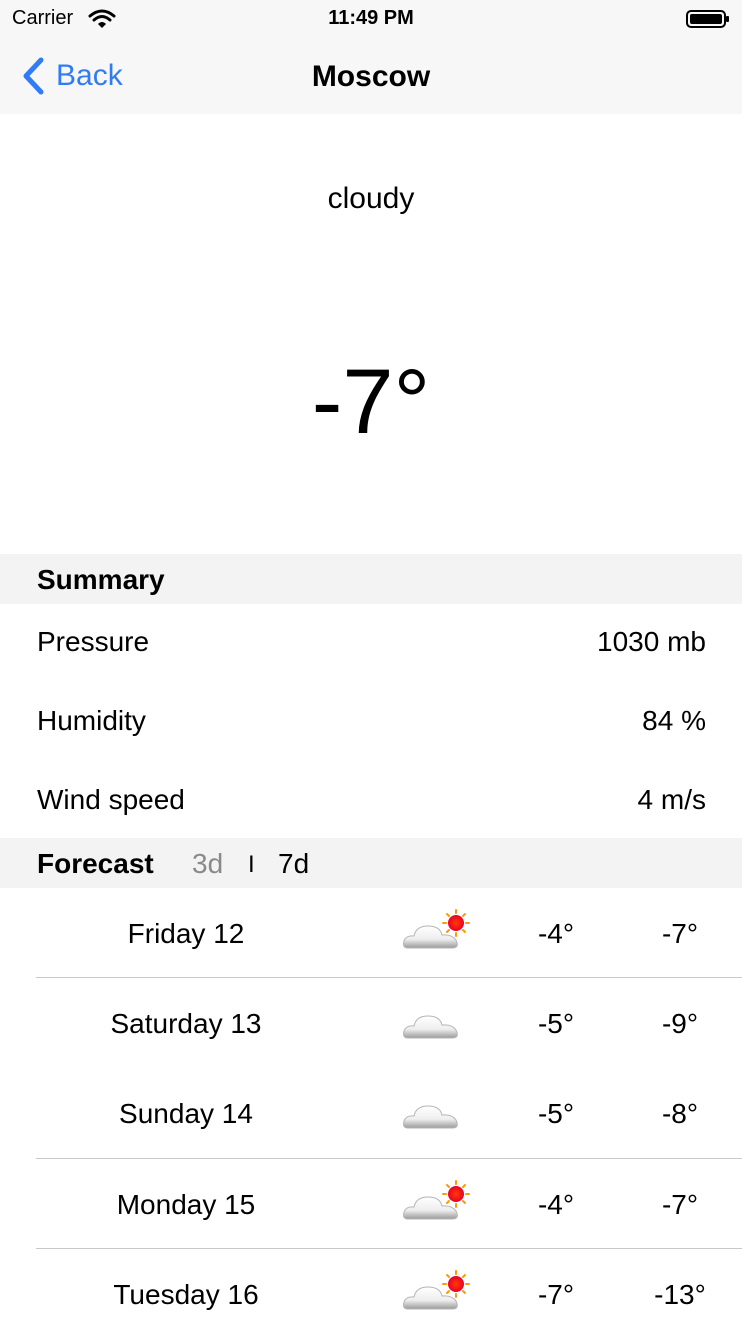  Describe the element at coordinates (371, 1294) in the screenshot. I see `forecast-row: Tuesday 16 -7° -13°` at that location.